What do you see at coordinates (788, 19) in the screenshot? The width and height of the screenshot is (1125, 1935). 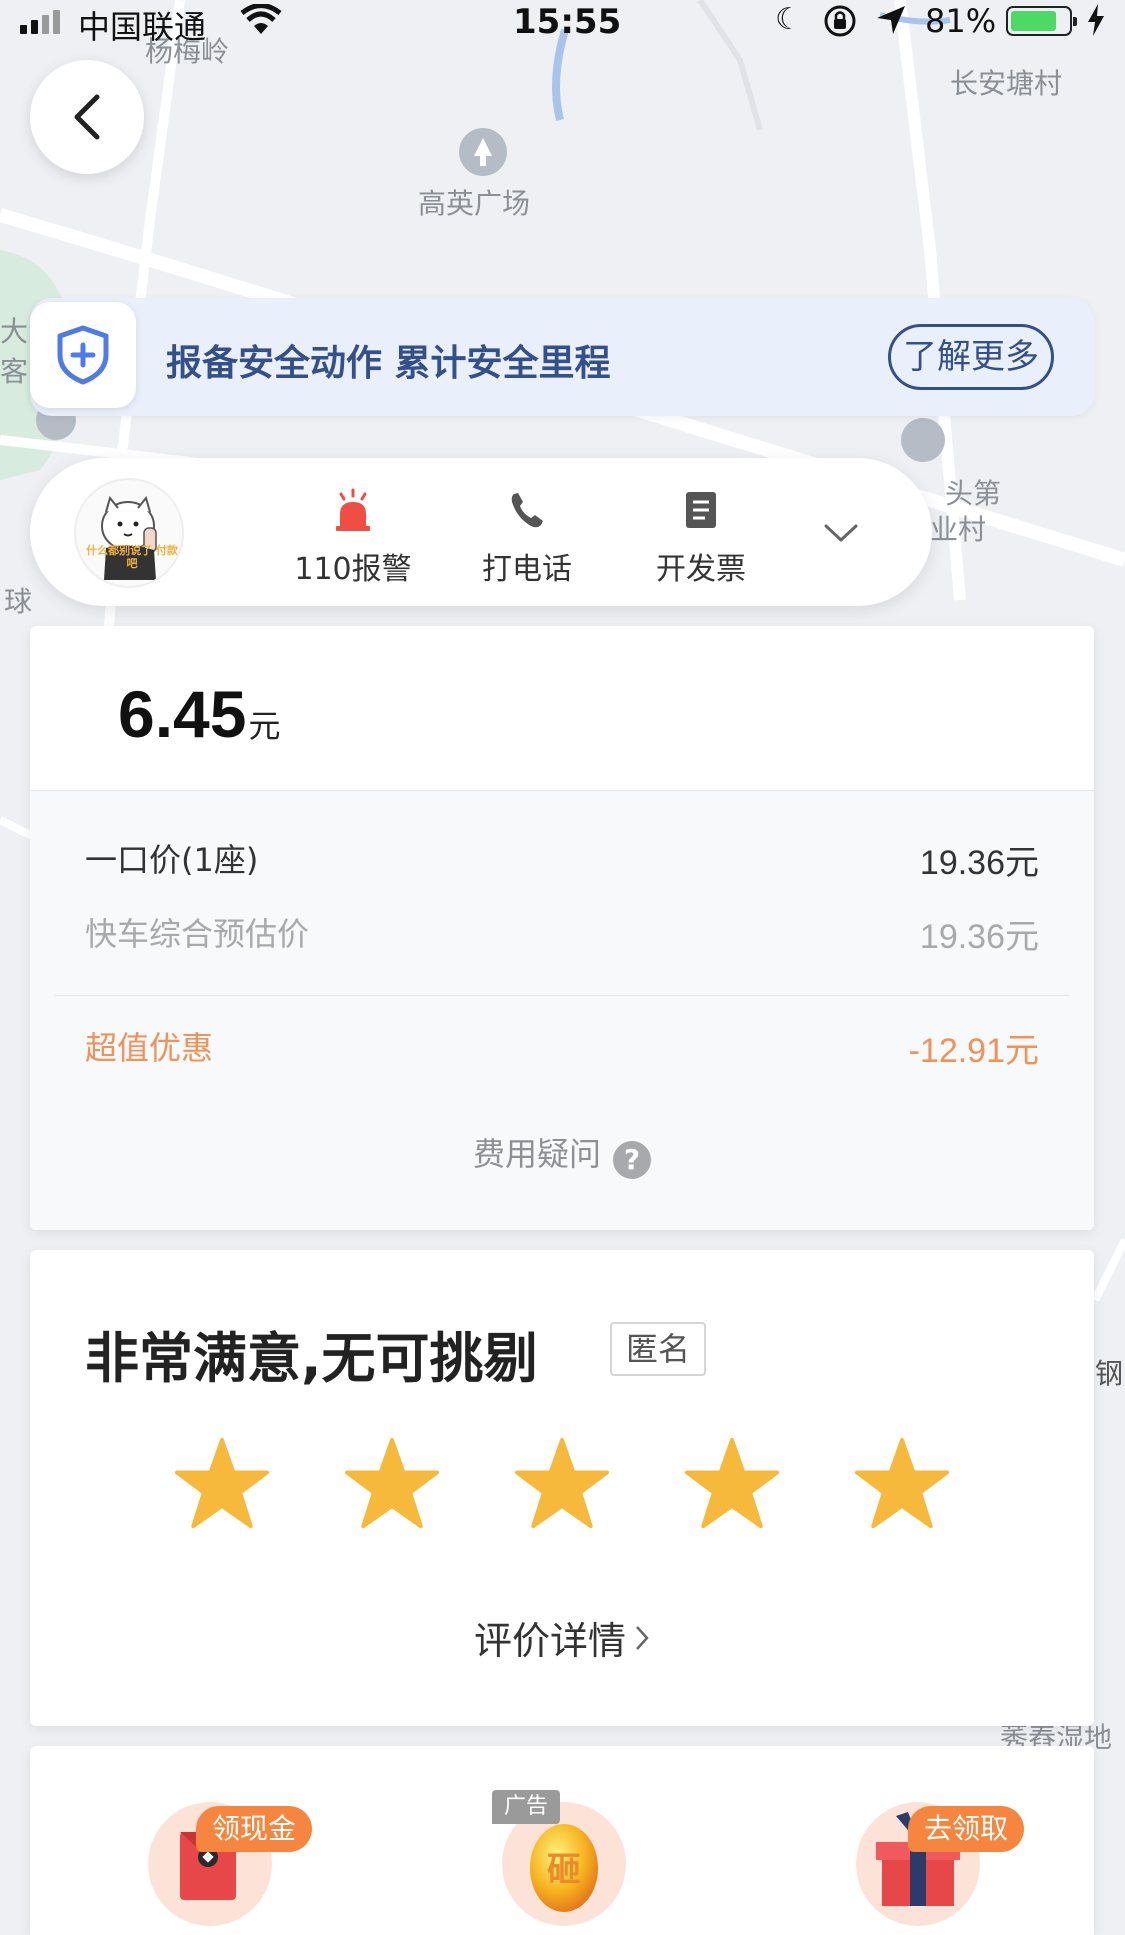 I see `moon-icon: ☾` at bounding box center [788, 19].